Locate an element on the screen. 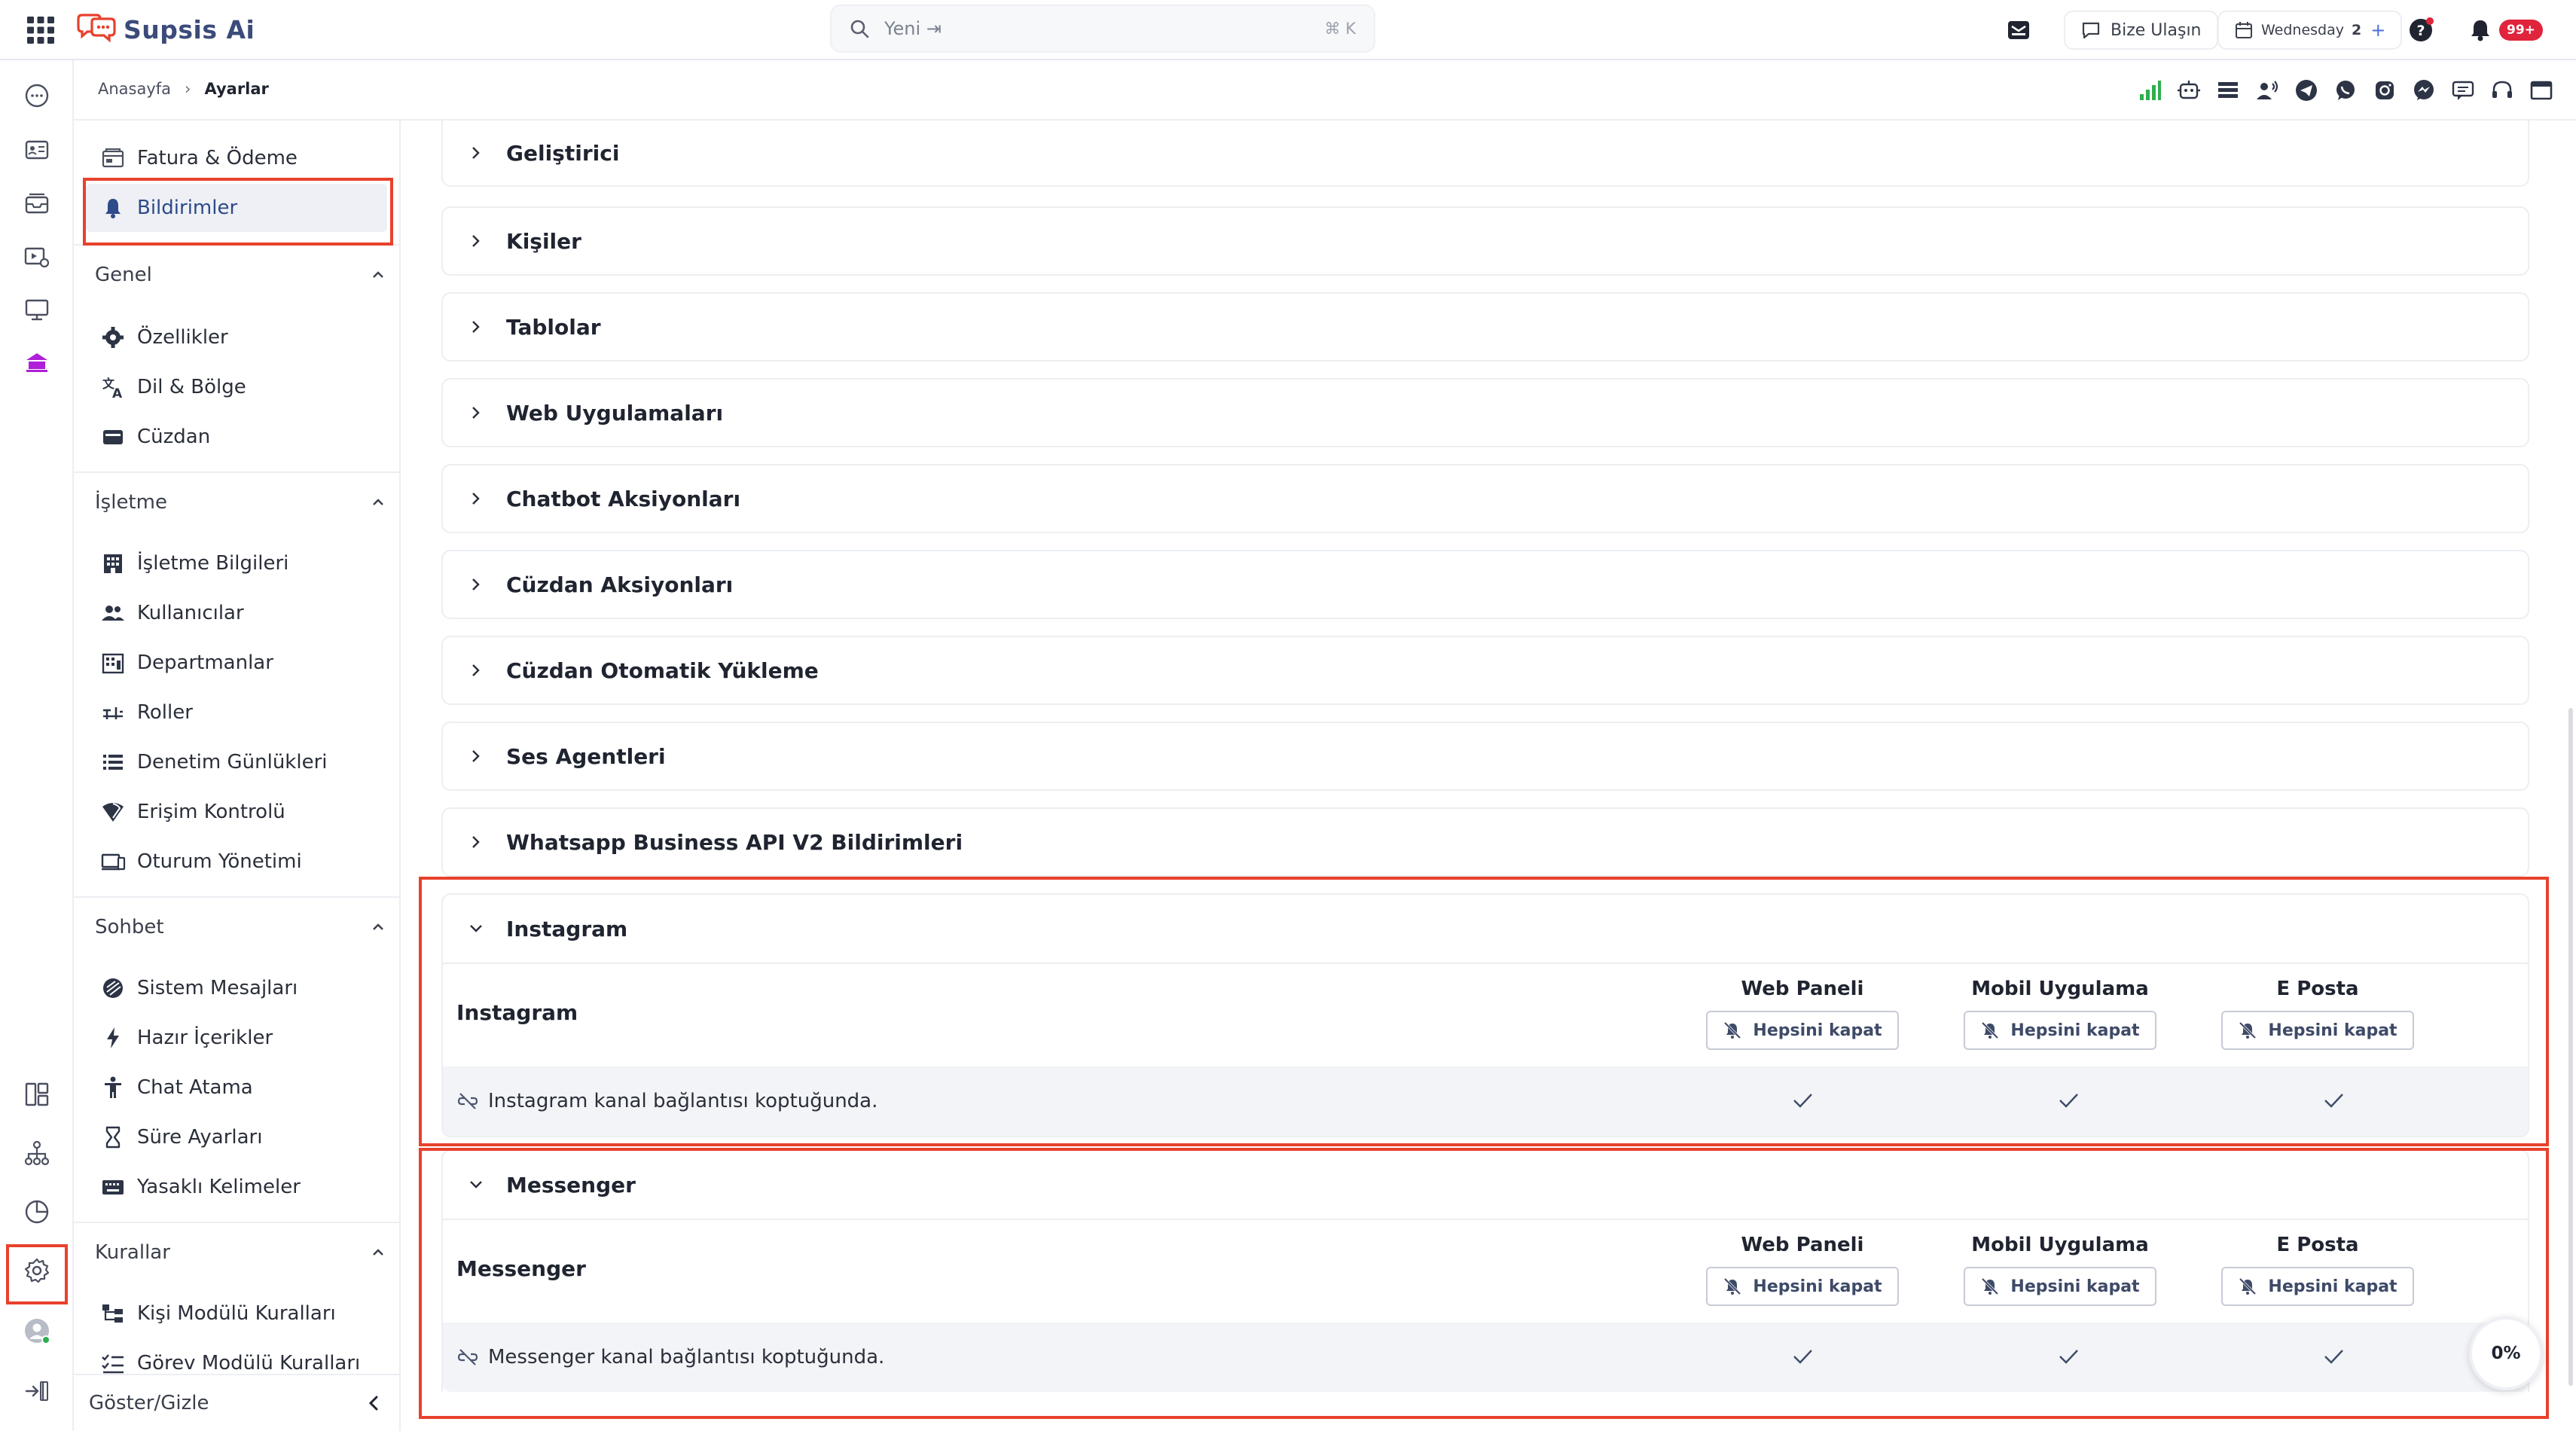 The image size is (2576, 1431). sidebar-item-users: Kullanıcılar is located at coordinates (237, 613).